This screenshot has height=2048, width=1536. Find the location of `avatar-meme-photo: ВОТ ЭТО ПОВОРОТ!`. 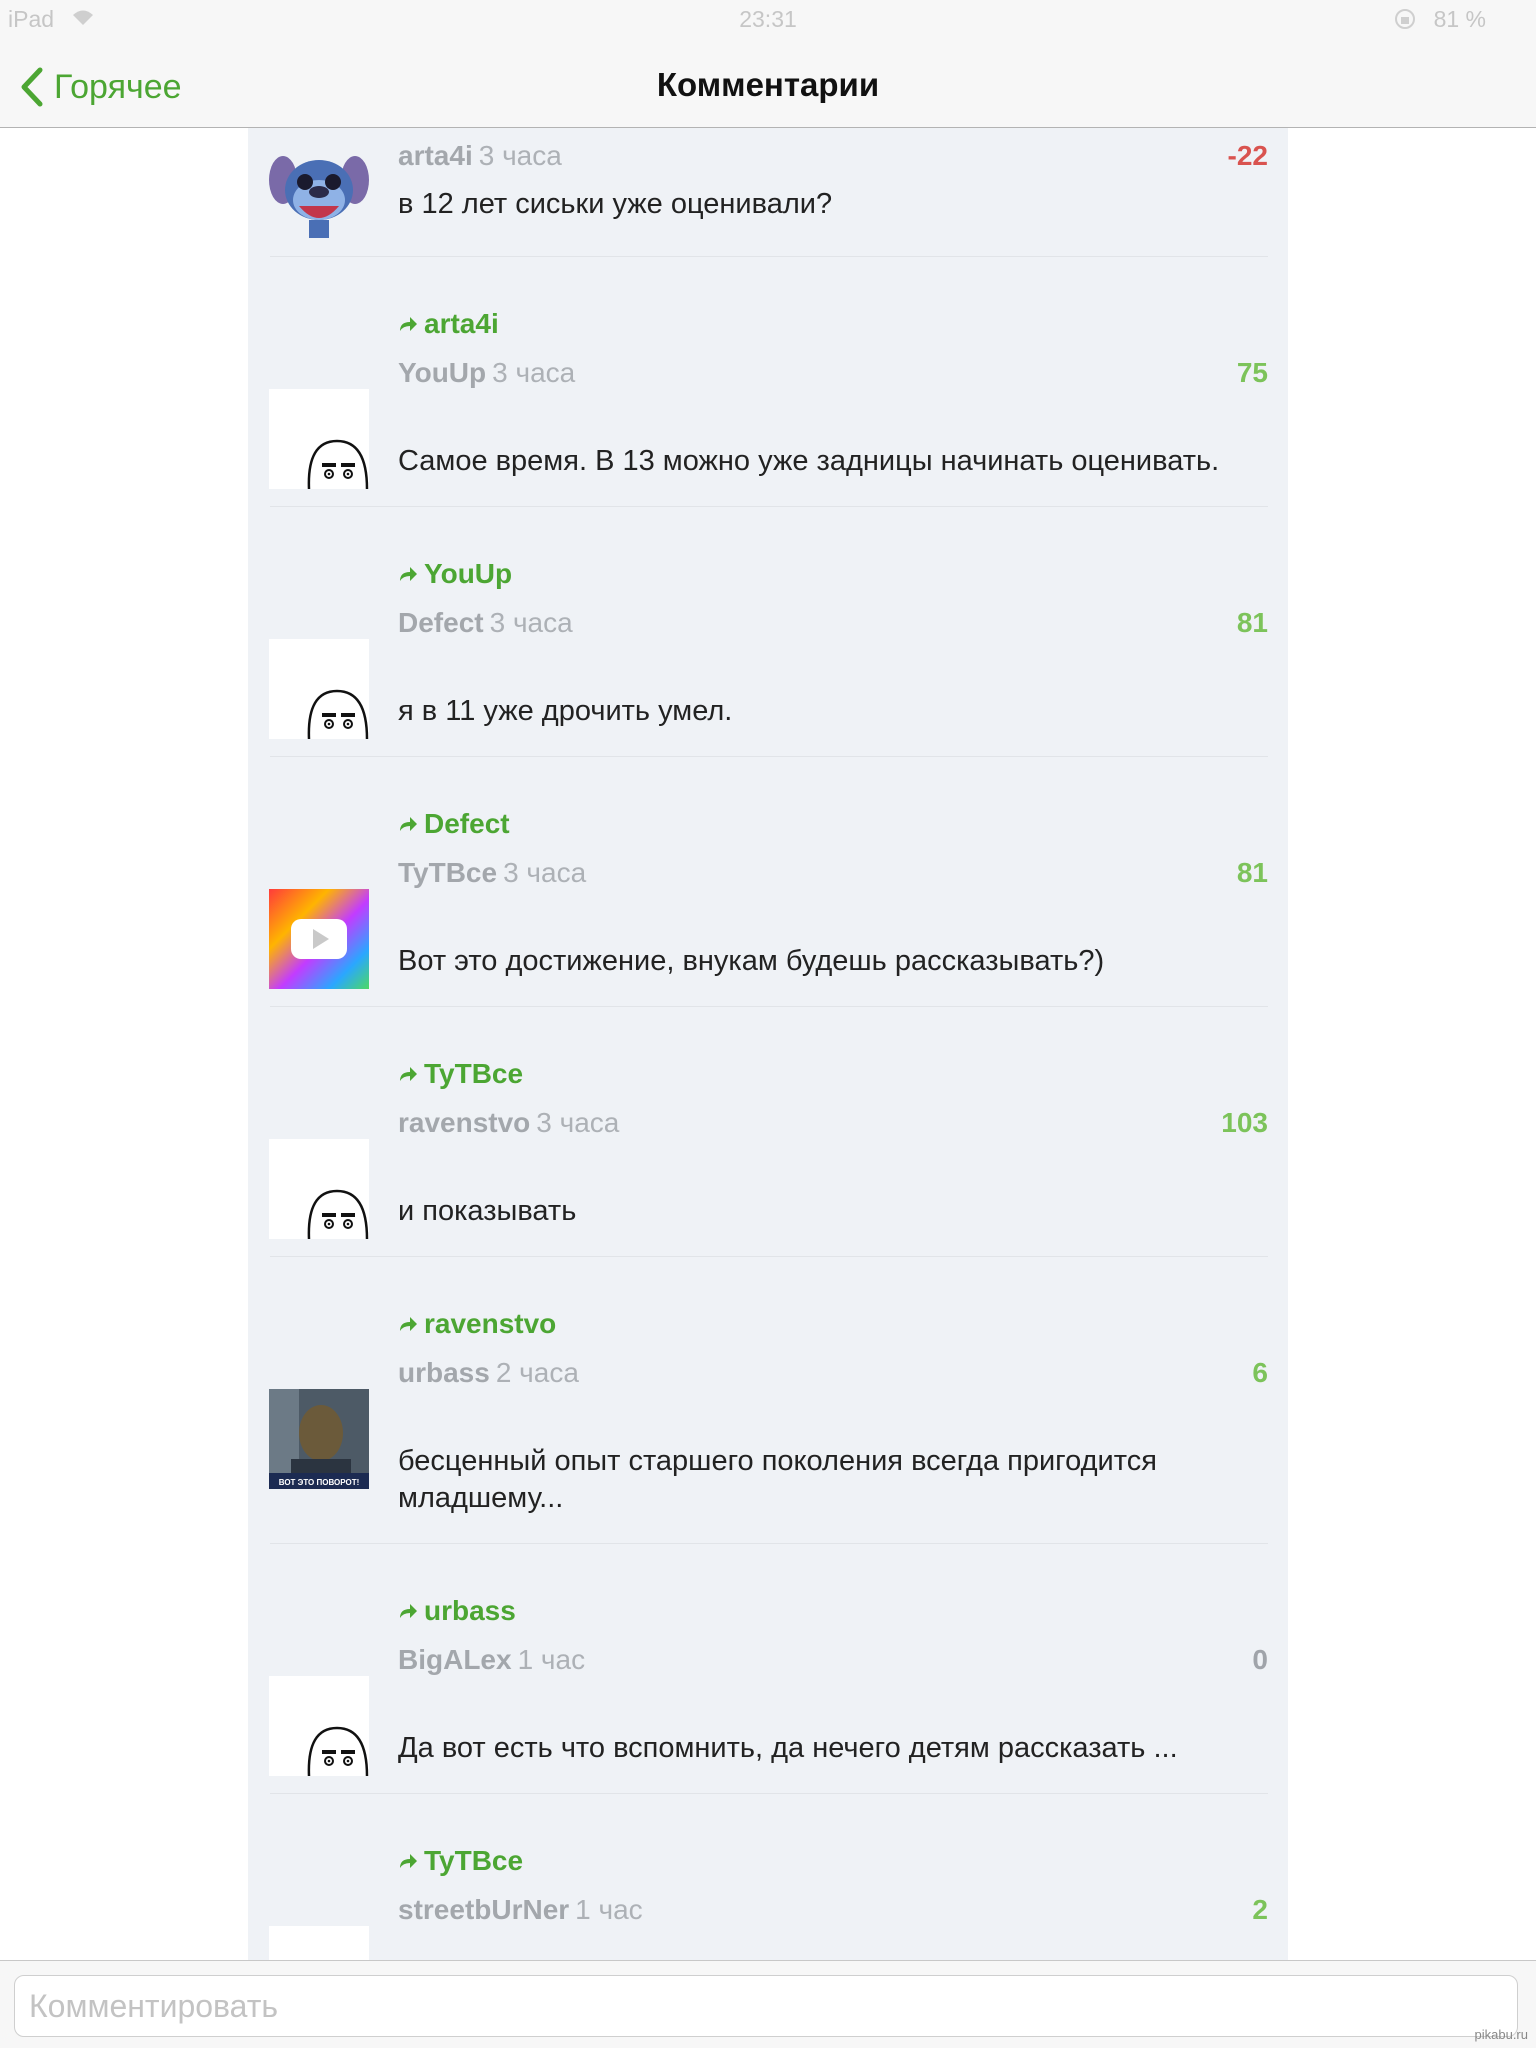

avatar-meme-photo: ВОТ ЭТО ПОВОРОТ! is located at coordinates (319, 1439).